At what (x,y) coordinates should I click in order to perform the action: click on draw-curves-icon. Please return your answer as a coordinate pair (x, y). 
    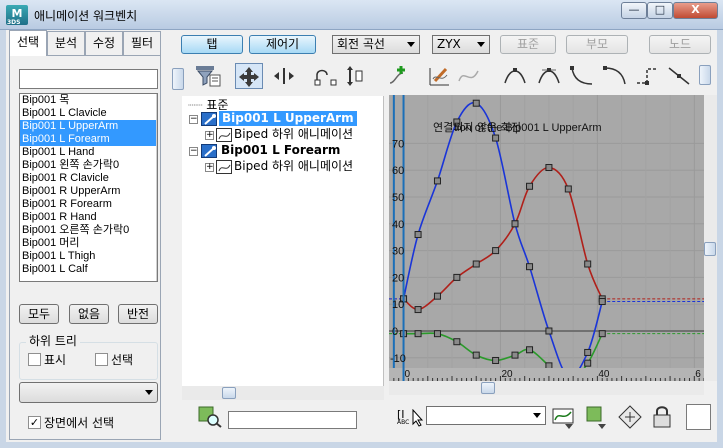
    Looking at the image, I should click on (441, 76).